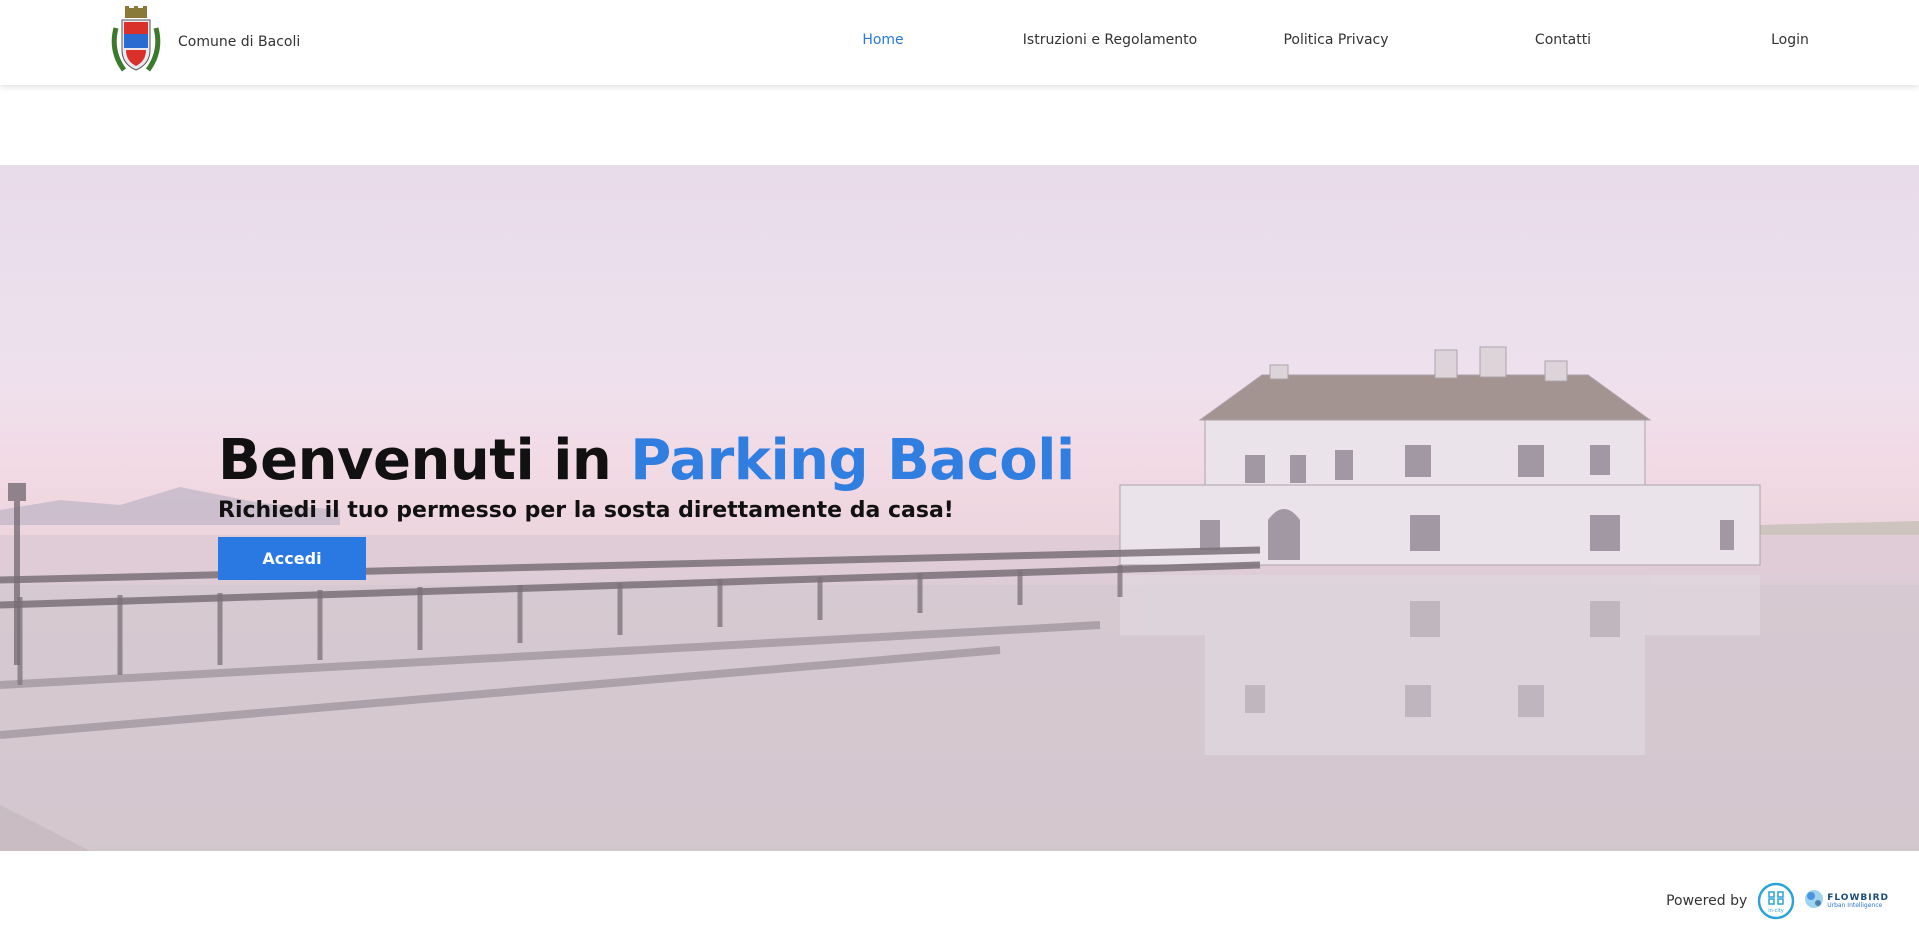  What do you see at coordinates (1707, 901) in the screenshot?
I see `powered-by-label: Powered by` at bounding box center [1707, 901].